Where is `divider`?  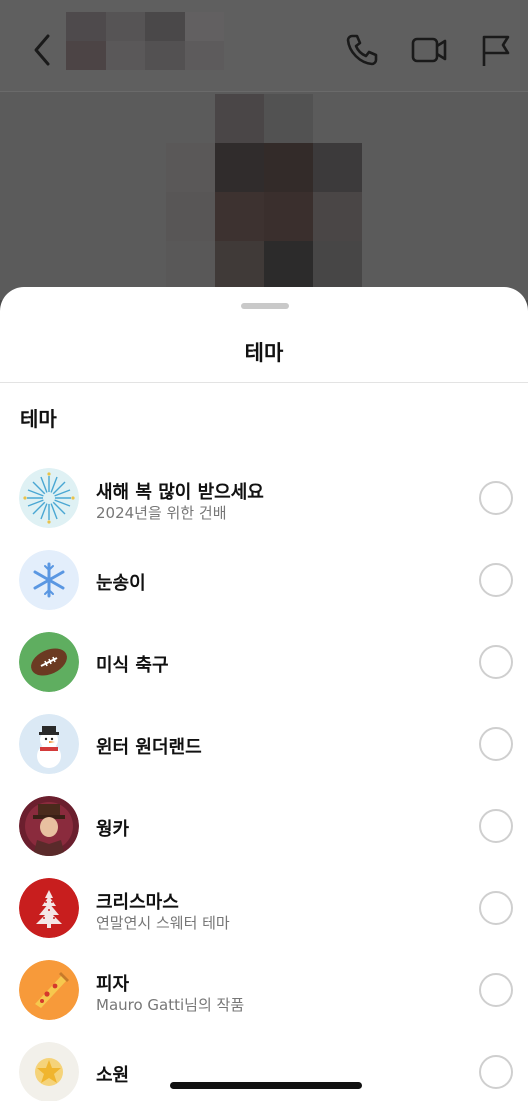 divider is located at coordinates (264, 382).